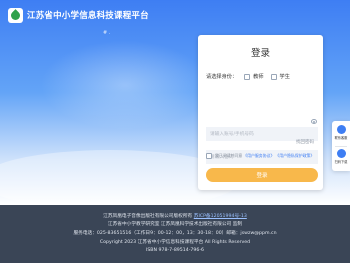  Describe the element at coordinates (262, 175) in the screenshot. I see `login-button: 登录` at that location.